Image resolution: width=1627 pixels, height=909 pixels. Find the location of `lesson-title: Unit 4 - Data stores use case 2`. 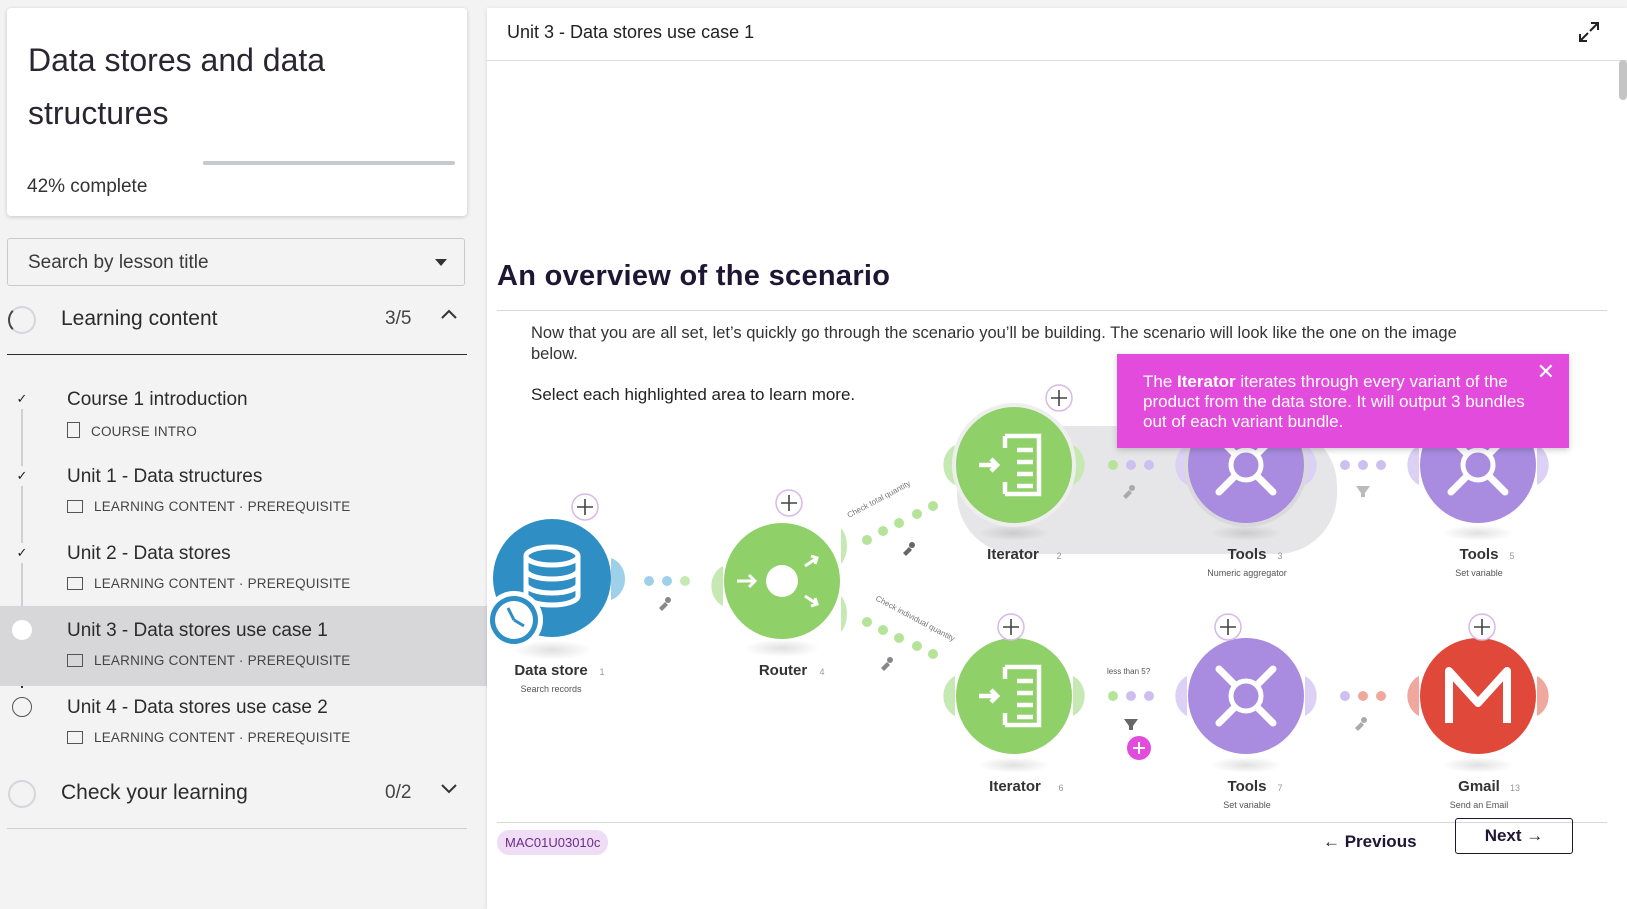

lesson-title: Unit 4 - Data stores use case 2 is located at coordinates (197, 707).